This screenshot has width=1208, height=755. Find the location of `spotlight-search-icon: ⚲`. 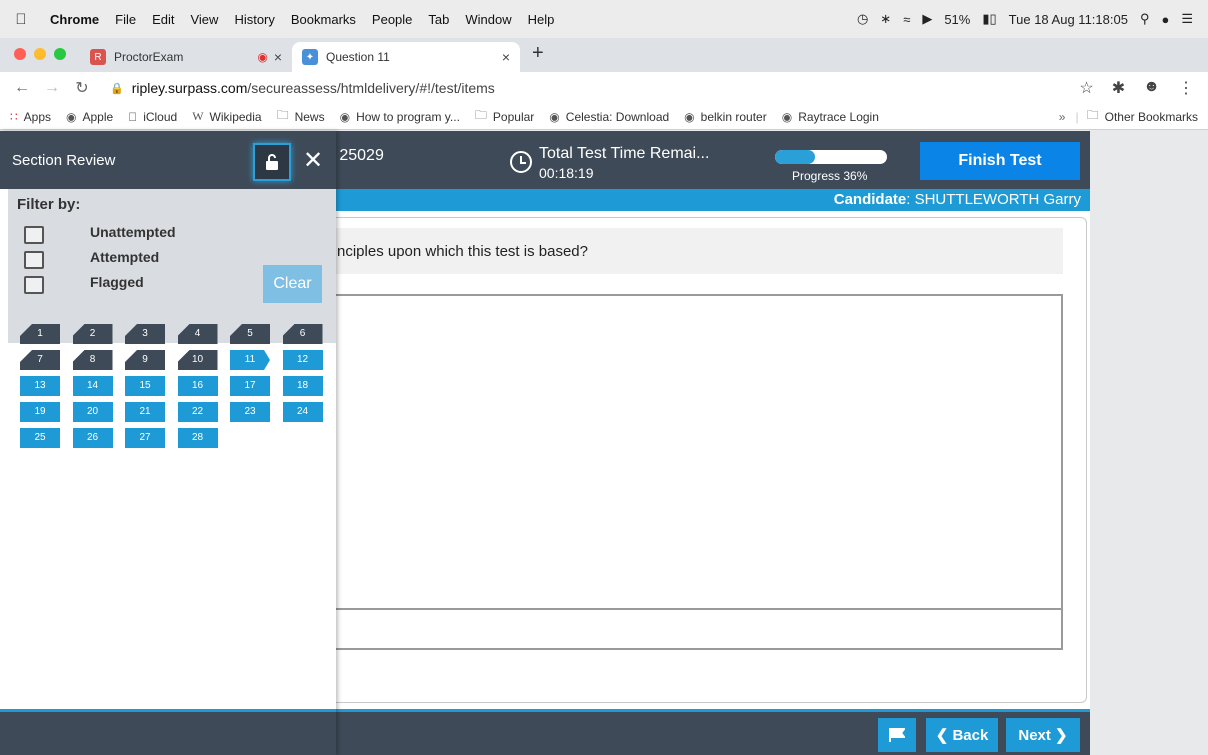

spotlight-search-icon: ⚲ is located at coordinates (1145, 19).